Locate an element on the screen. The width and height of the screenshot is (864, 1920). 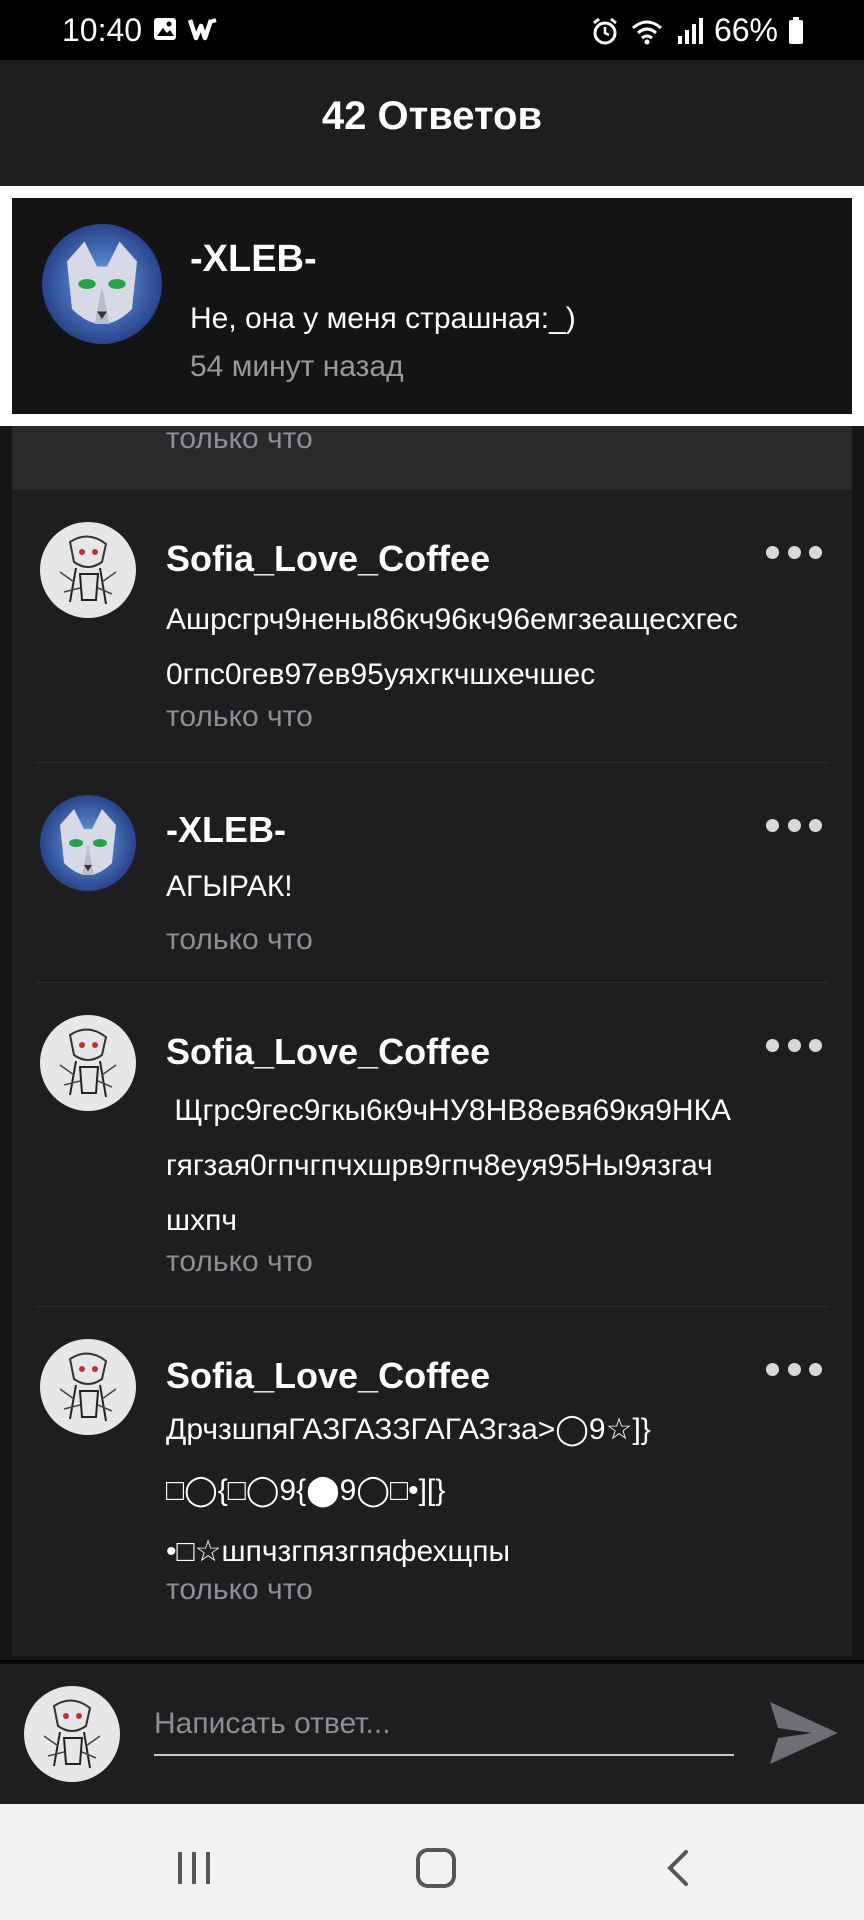
back-button is located at coordinates (678, 1868).